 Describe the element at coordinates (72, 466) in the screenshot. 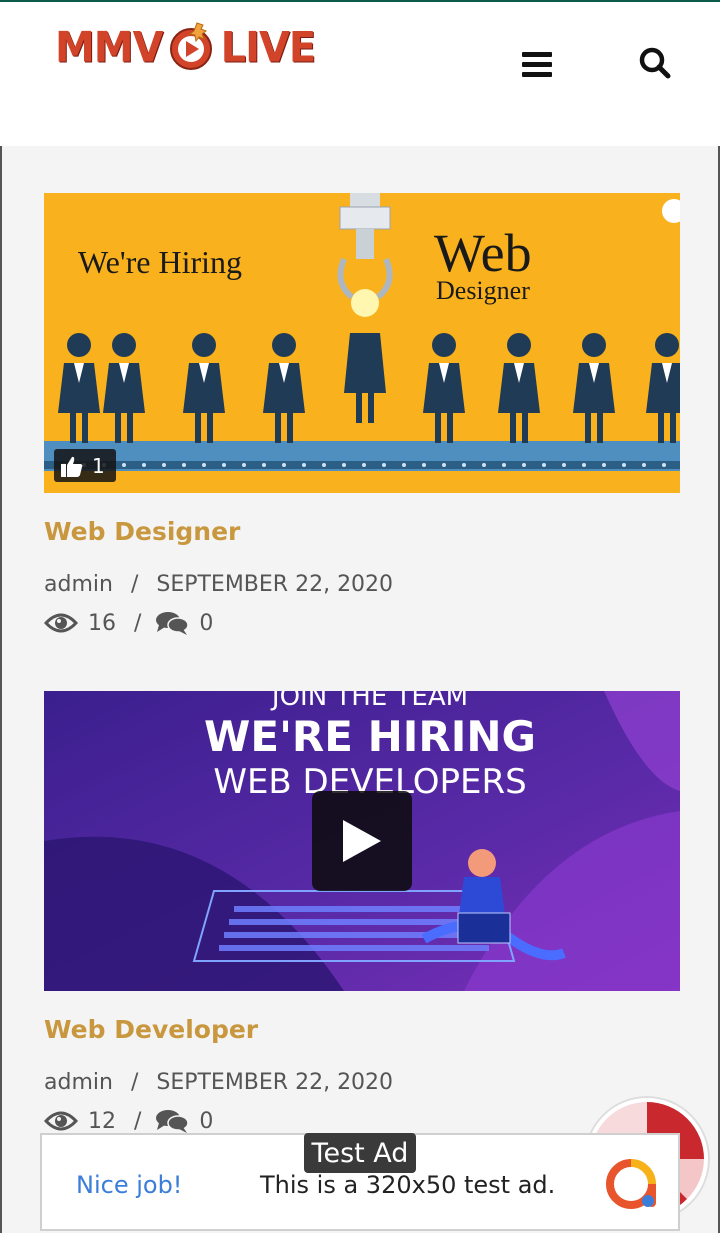

I see `thumbs-up-icon` at that location.